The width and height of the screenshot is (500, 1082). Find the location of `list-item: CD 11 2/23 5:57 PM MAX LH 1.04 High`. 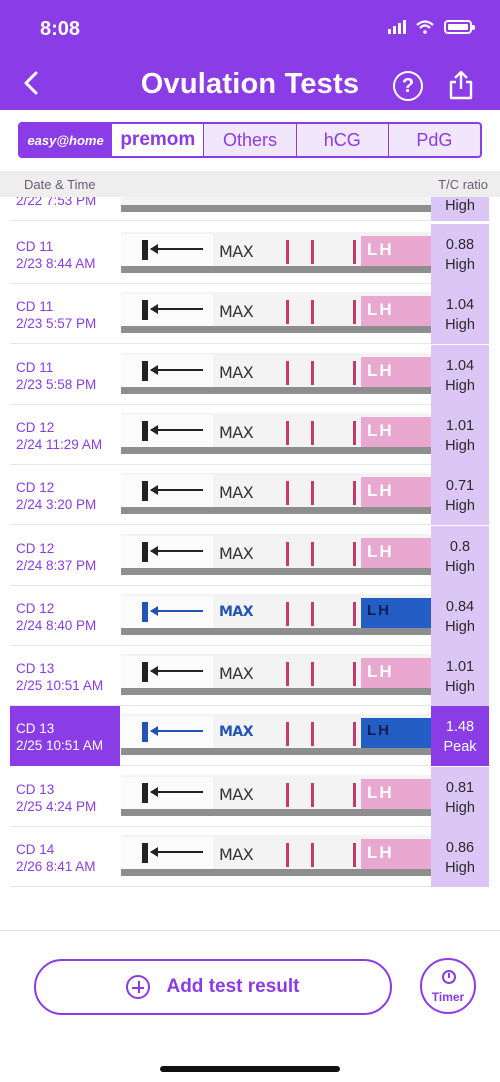

list-item: CD 11 2/23 5:57 PM MAX LH 1.04 High is located at coordinates (250, 314).